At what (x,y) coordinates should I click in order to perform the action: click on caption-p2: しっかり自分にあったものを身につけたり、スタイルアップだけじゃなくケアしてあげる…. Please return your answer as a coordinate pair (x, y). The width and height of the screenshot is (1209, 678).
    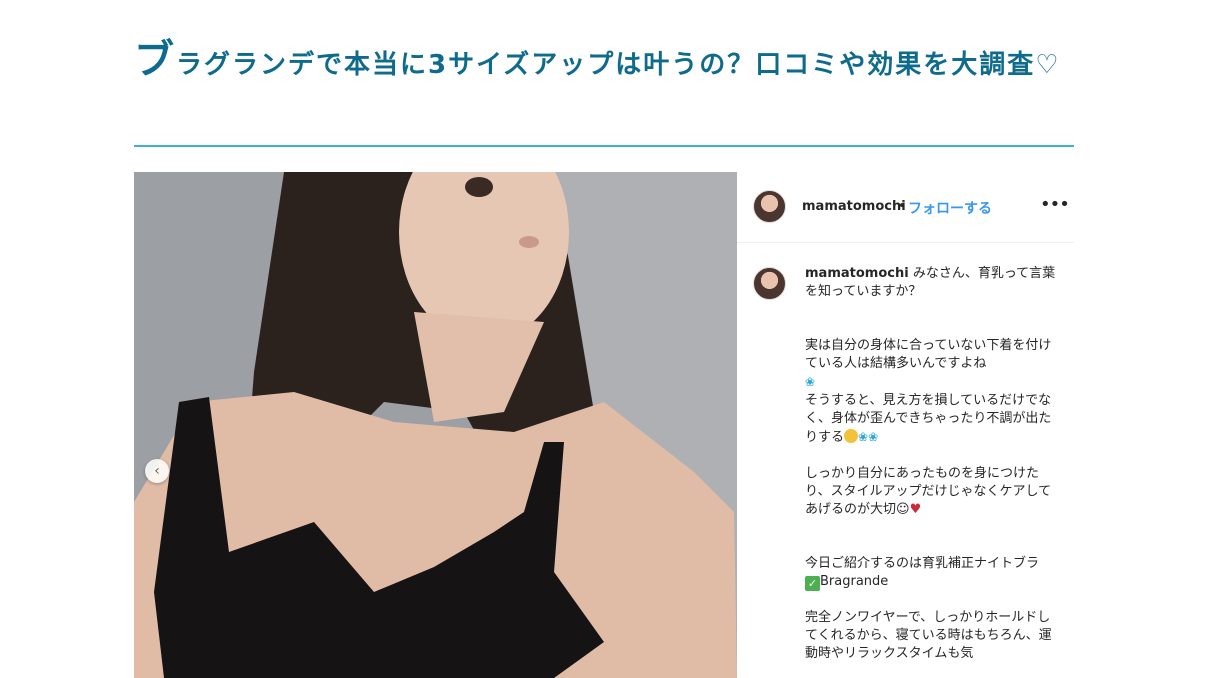
    Looking at the image, I should click on (928, 491).